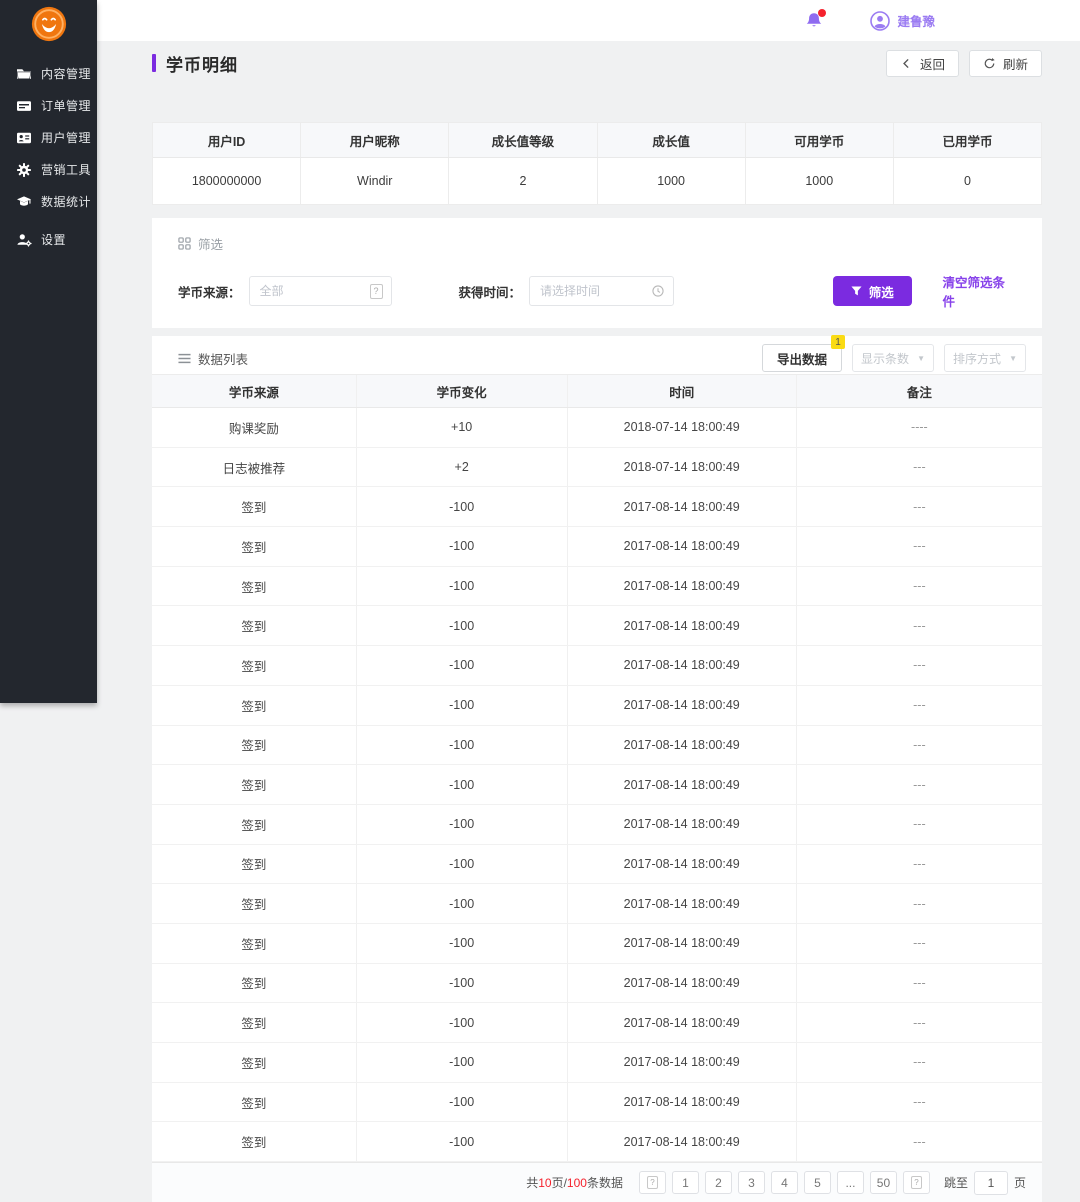 Image resolution: width=1080 pixels, height=1202 pixels. I want to click on pagination-summary: 共10页/100条数据, so click(574, 1183).